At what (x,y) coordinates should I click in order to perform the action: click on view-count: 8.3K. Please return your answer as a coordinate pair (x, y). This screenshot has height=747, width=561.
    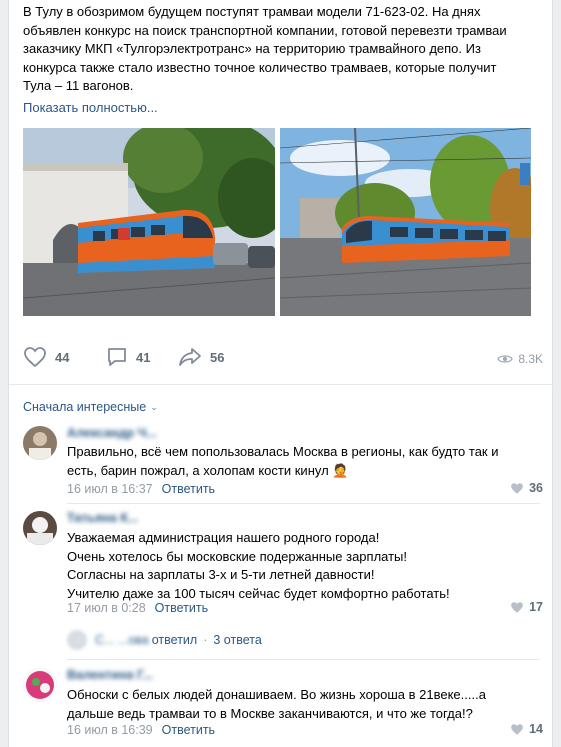
    Looking at the image, I should click on (530, 359).